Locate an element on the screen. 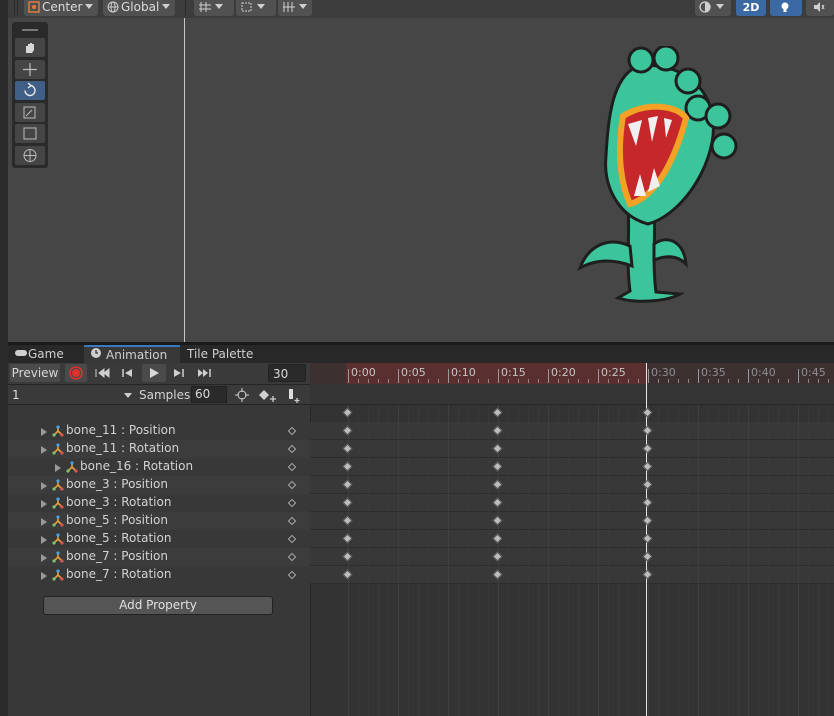 Image resolution: width=834 pixels, height=716 pixels. property-label: bone_16 : Rotation is located at coordinates (137, 466).